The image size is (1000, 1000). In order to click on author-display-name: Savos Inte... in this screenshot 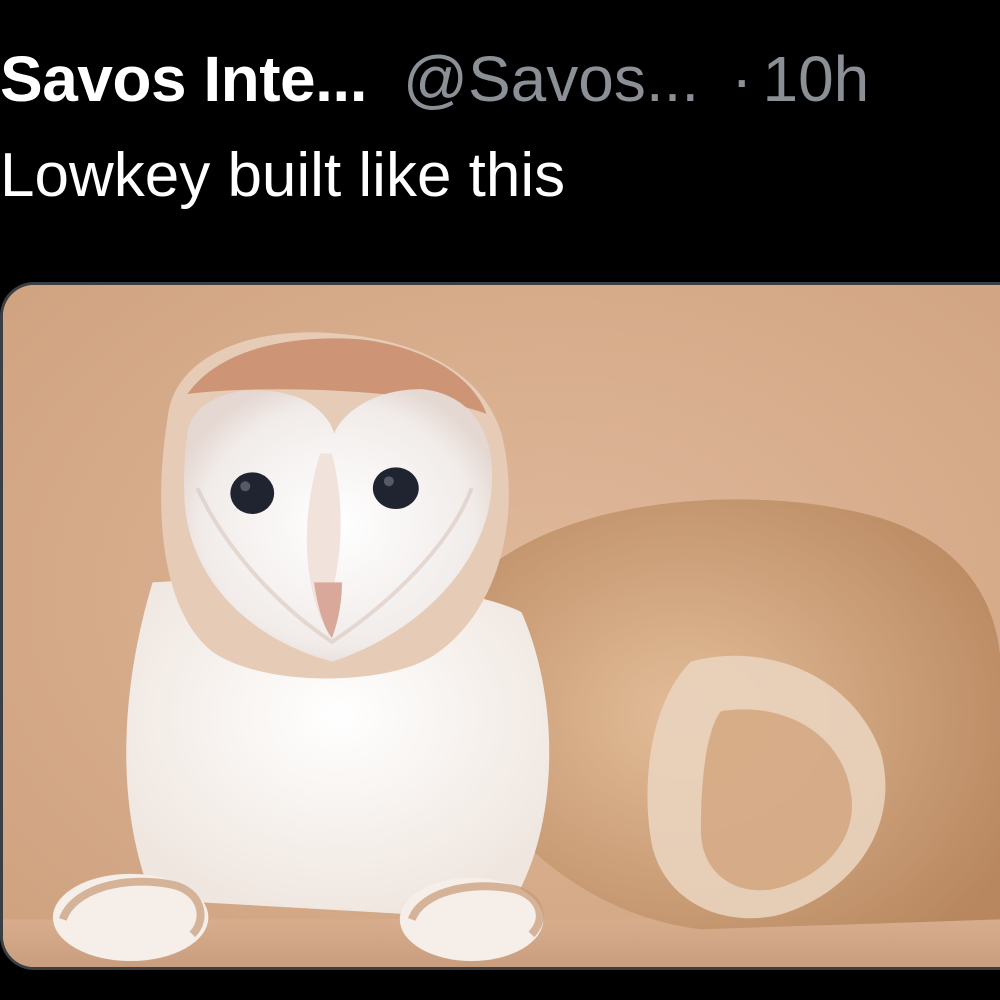, I will do `click(183, 79)`.